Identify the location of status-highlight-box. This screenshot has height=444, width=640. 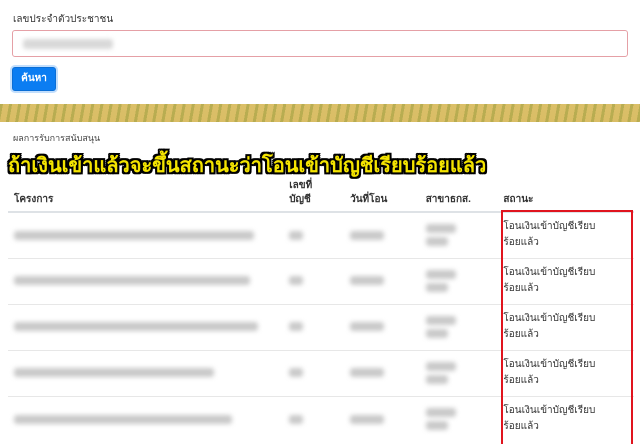
(567, 327).